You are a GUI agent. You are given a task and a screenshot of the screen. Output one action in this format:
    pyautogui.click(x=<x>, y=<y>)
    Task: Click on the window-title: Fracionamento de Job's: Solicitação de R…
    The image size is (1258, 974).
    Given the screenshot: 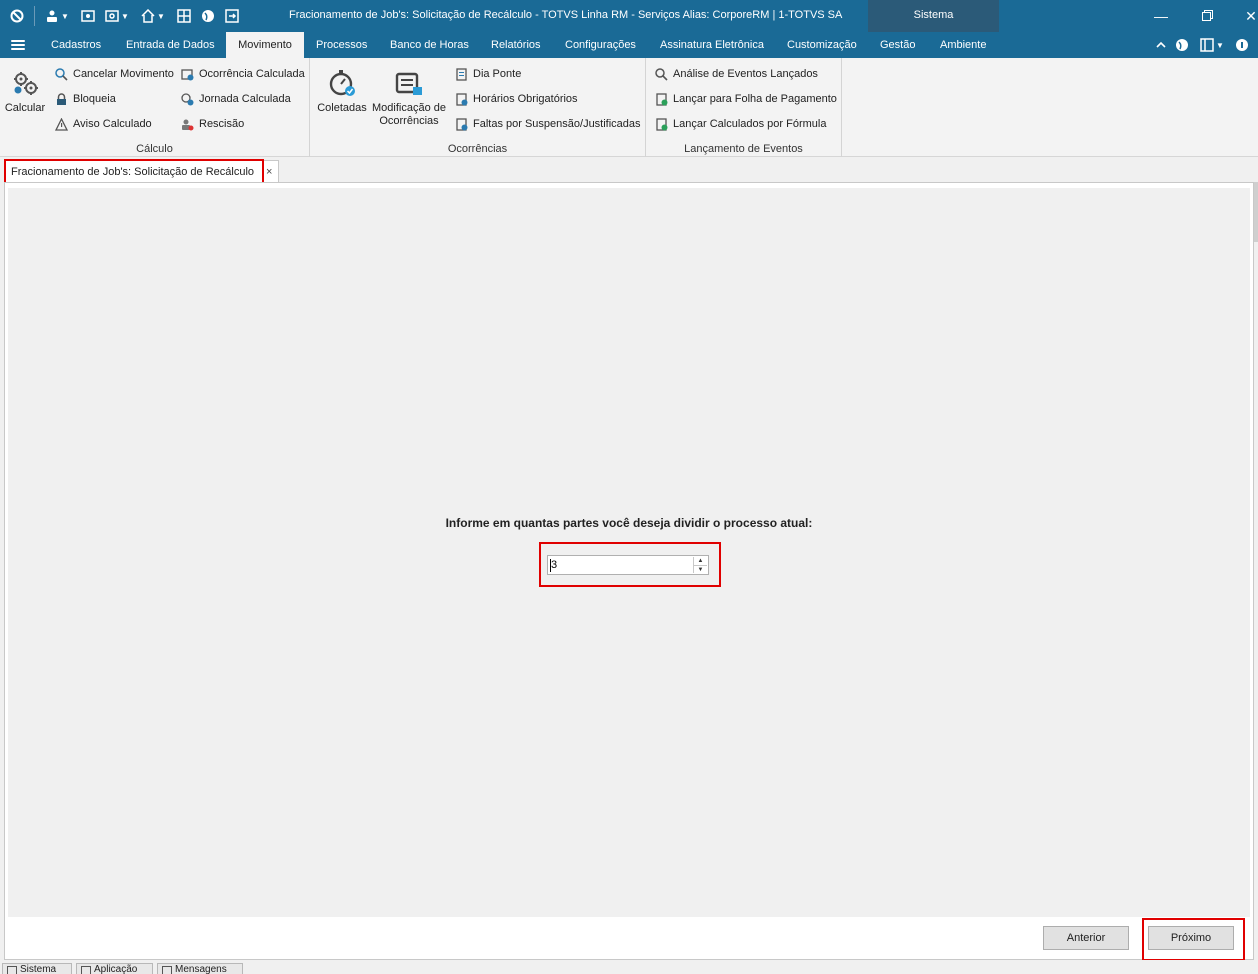 What is the action you would take?
    pyautogui.click(x=566, y=15)
    